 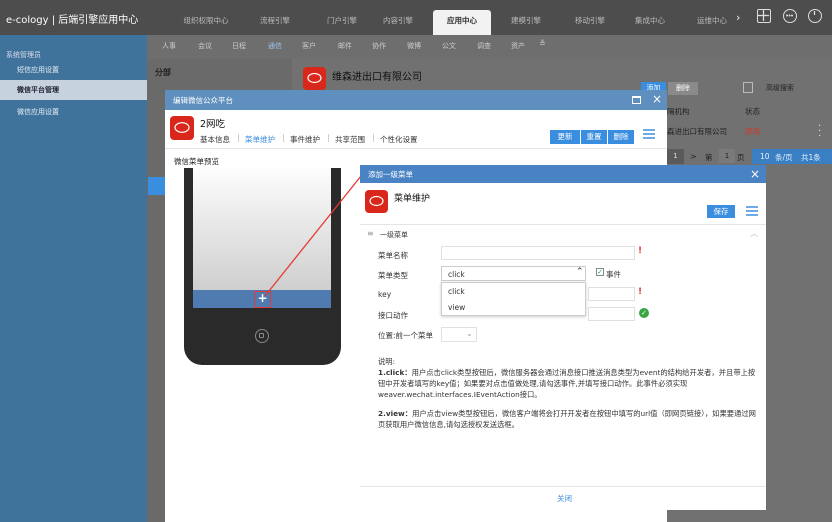 I want to click on close-icon: ×, so click(x=755, y=174).